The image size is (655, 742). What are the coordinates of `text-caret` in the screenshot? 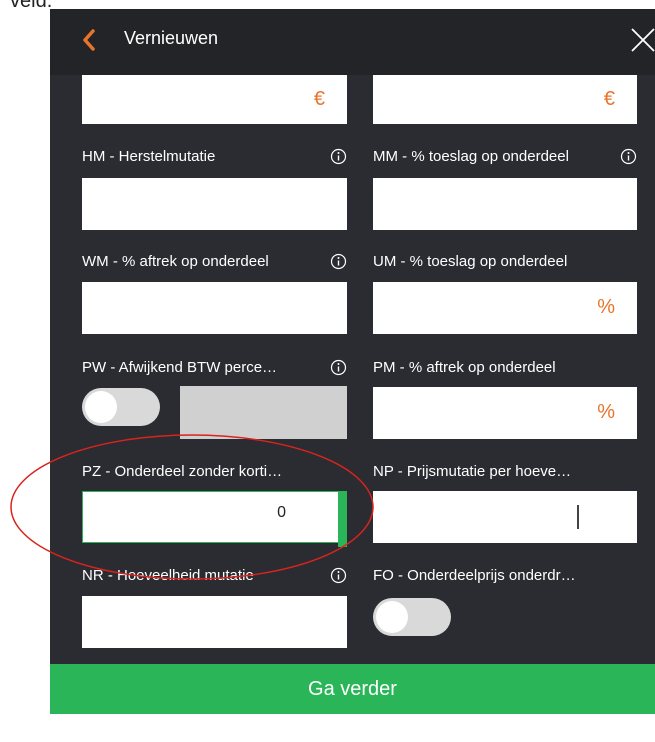 It's located at (578, 517).